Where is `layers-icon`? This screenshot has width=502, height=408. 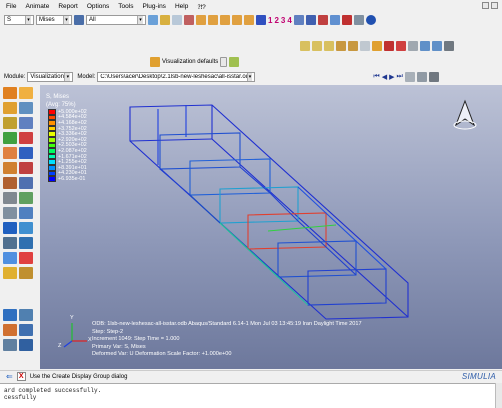
layers-icon is located at coordinates (10, 315).